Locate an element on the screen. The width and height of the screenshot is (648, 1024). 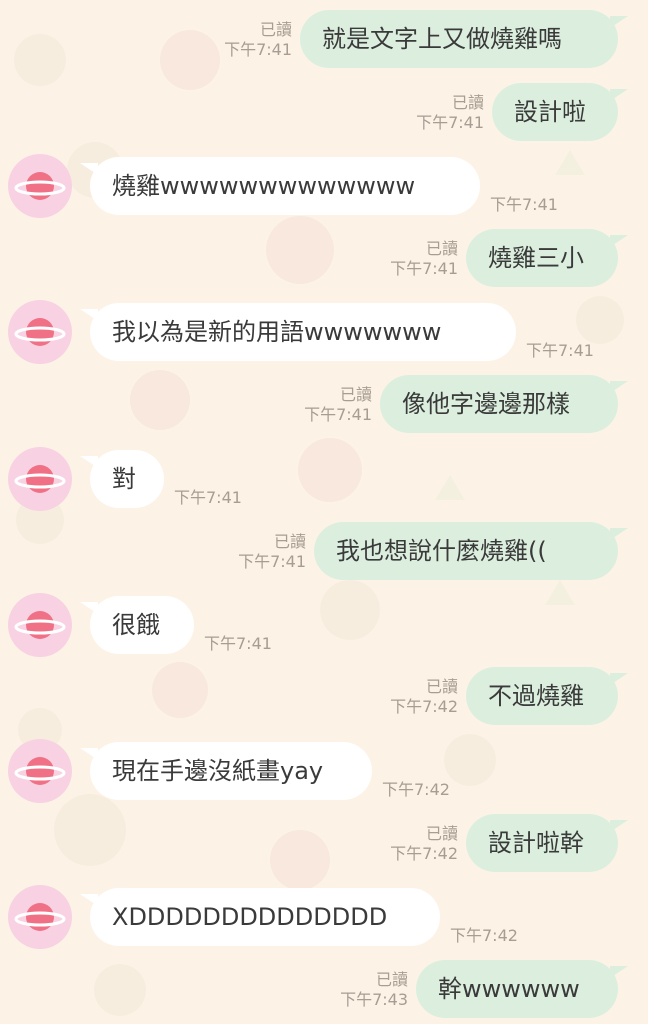
sent-message-bubble: 幹wwwwww is located at coordinates (522, 989).